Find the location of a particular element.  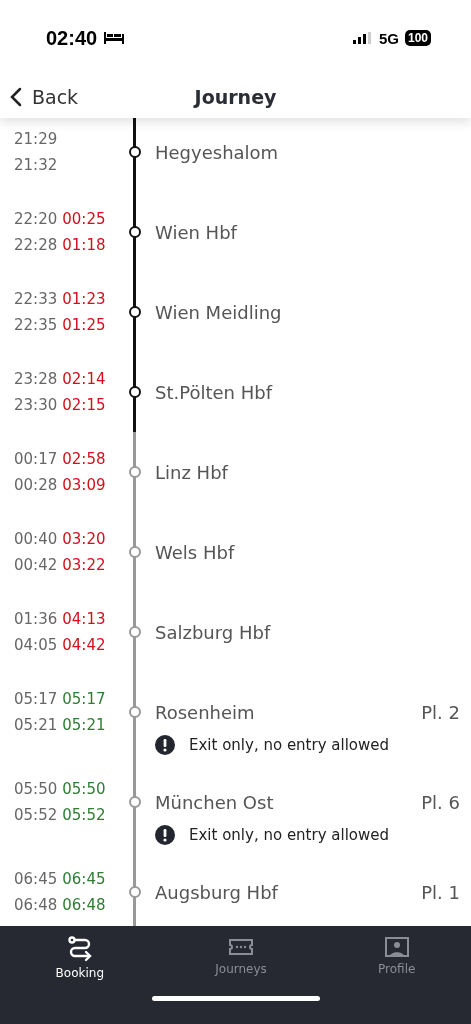

ticket-icon is located at coordinates (241, 947).